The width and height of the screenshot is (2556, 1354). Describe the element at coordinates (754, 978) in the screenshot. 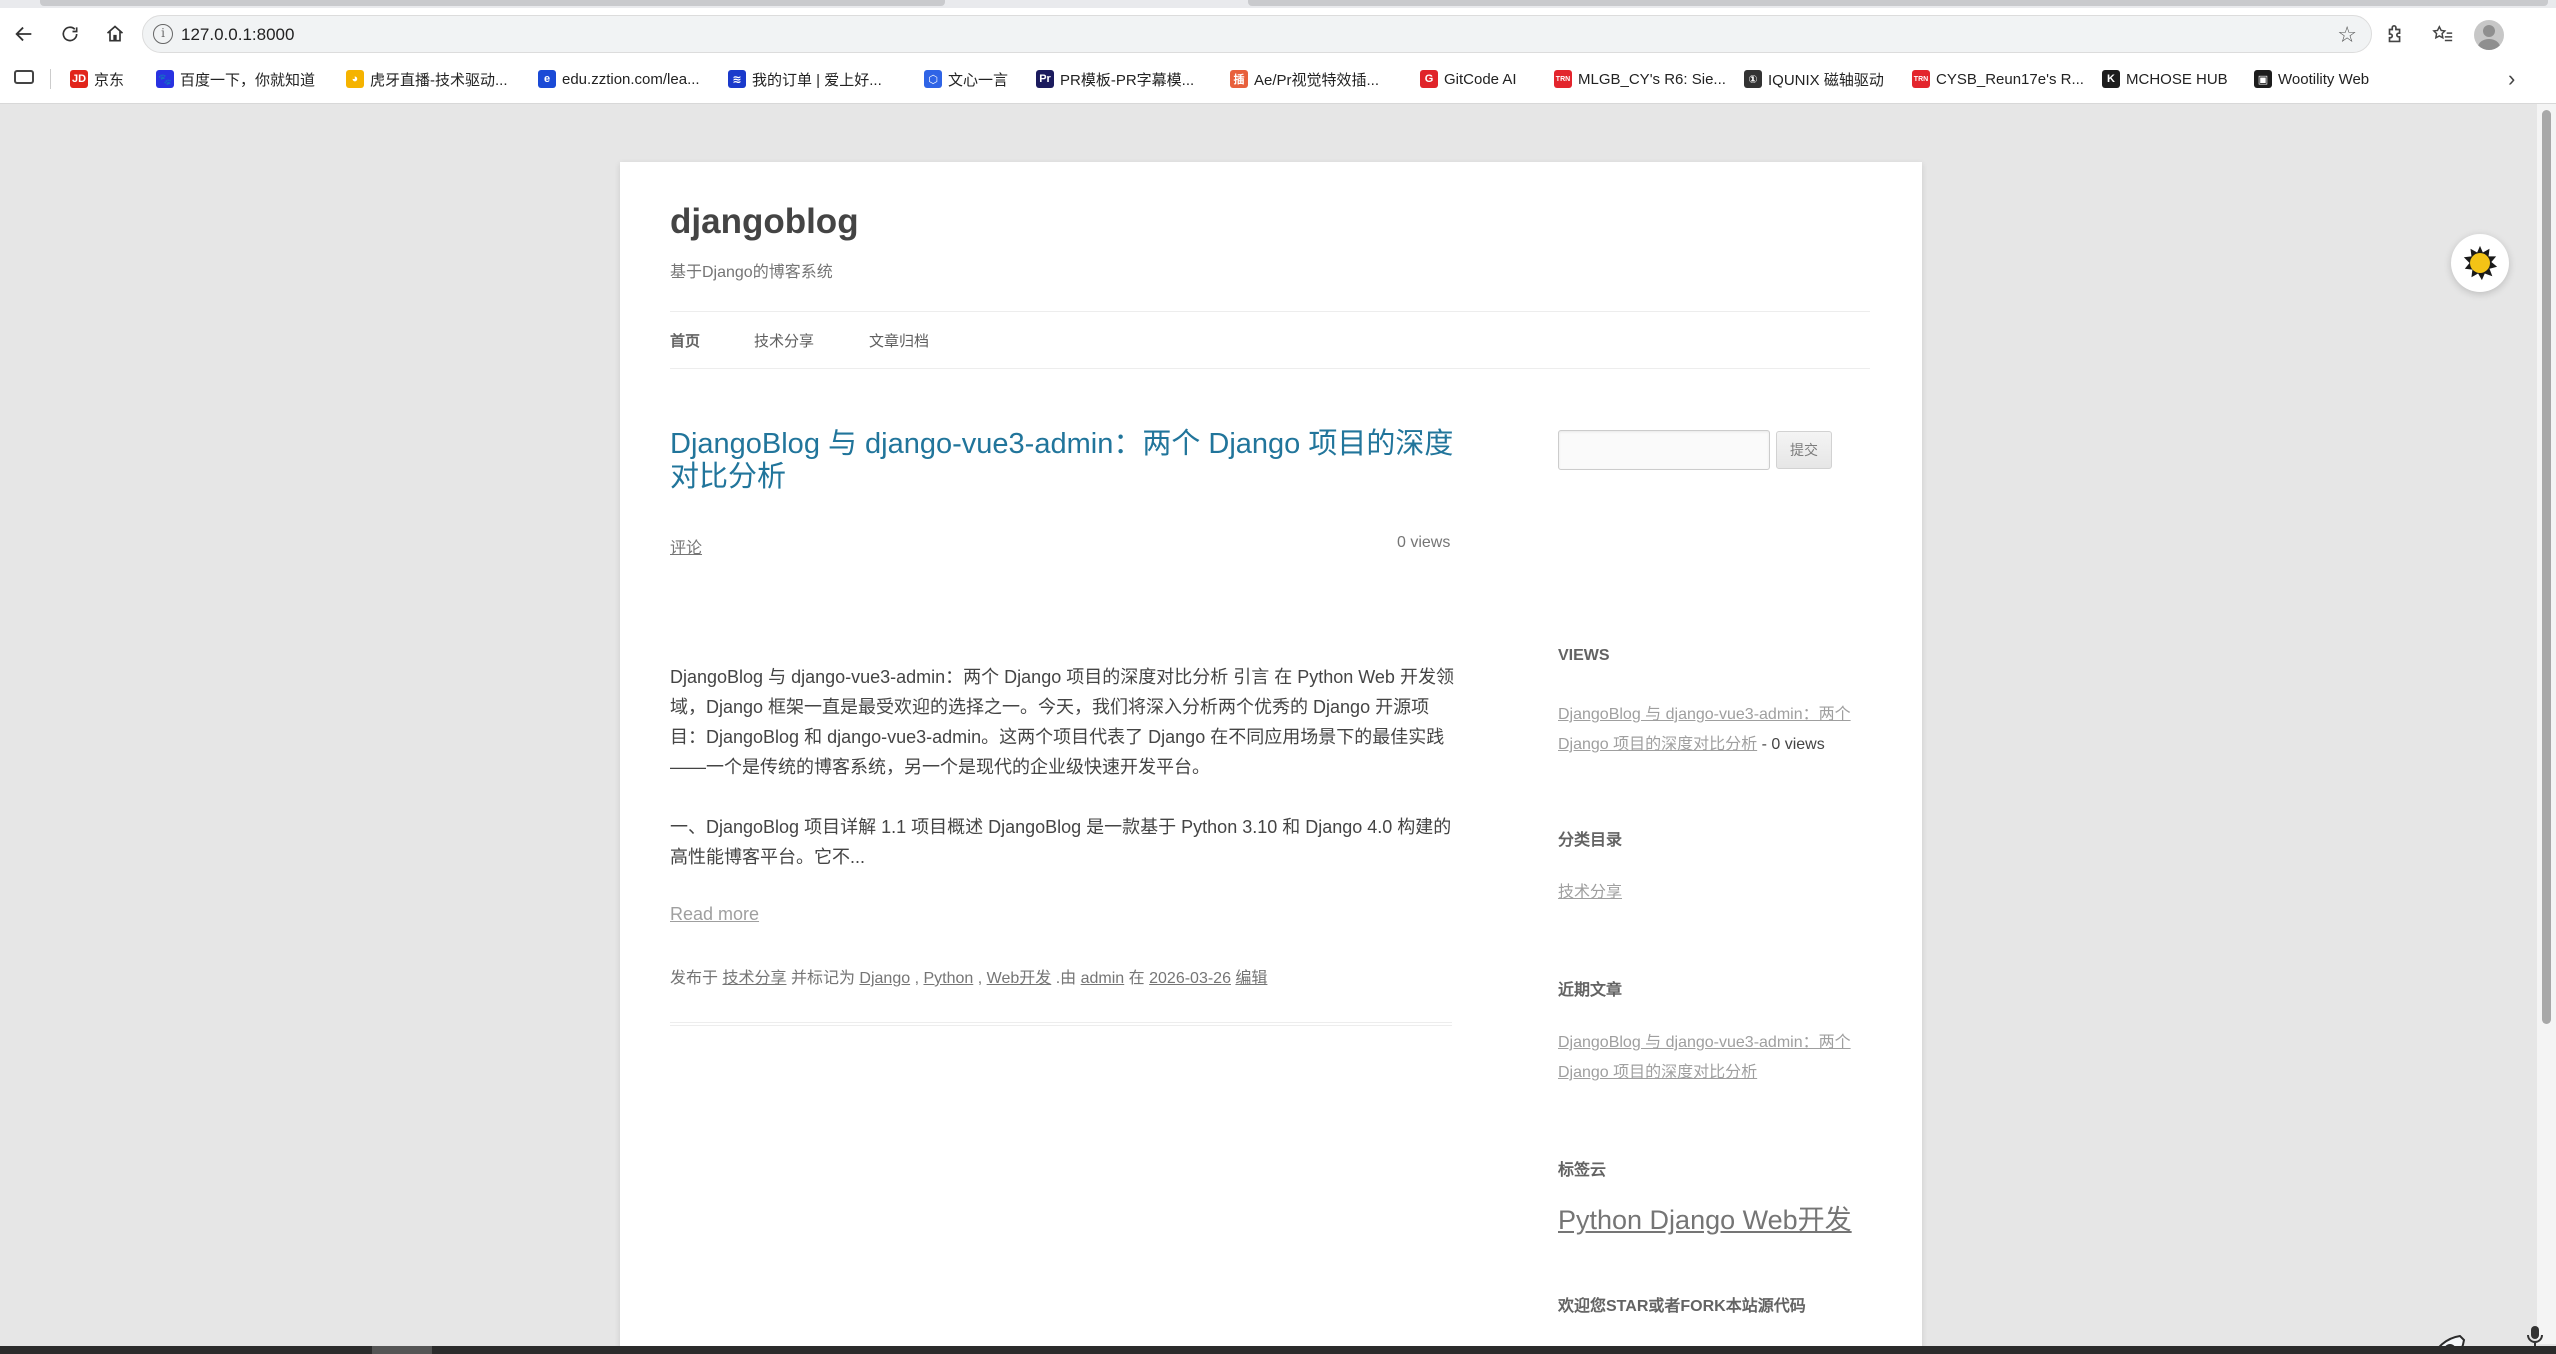

I see `meta-category-link: 技术分享` at that location.